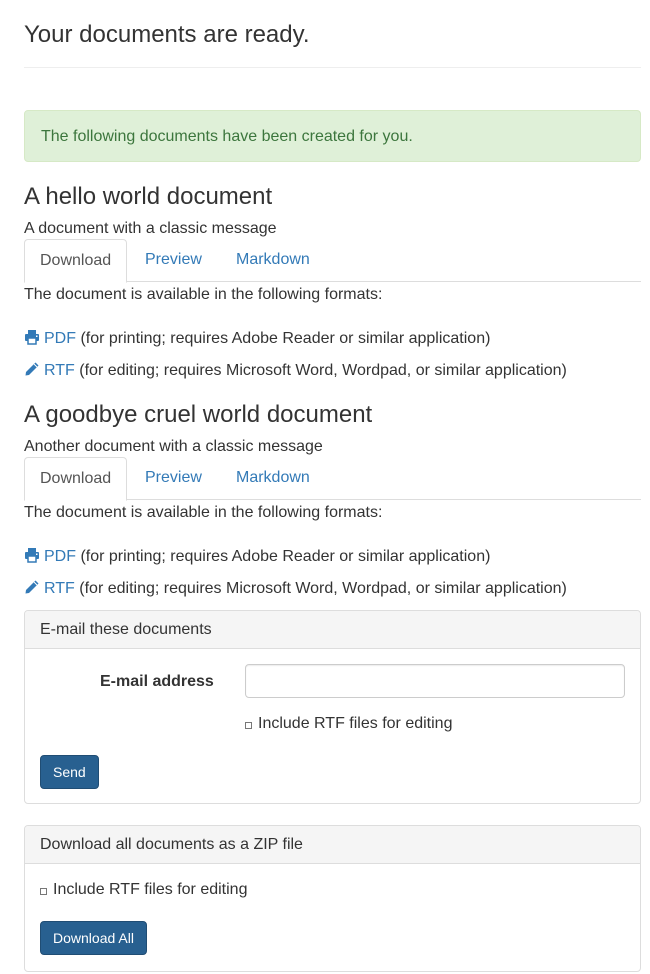 The image size is (650, 974). Describe the element at coordinates (198, 414) in the screenshot. I see `document-title: A goodbye cruel world document` at that location.